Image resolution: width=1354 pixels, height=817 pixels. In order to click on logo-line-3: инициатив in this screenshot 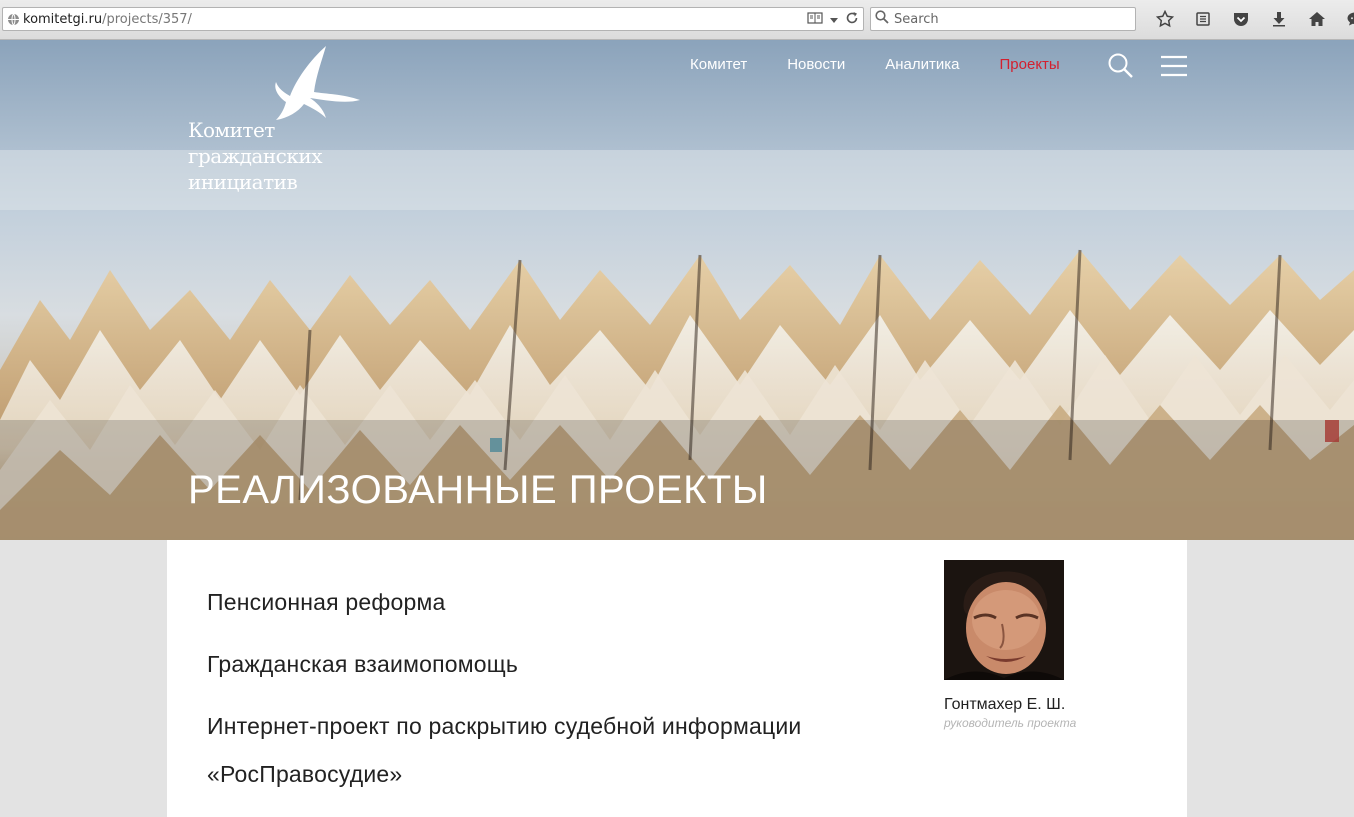, I will do `click(243, 182)`.